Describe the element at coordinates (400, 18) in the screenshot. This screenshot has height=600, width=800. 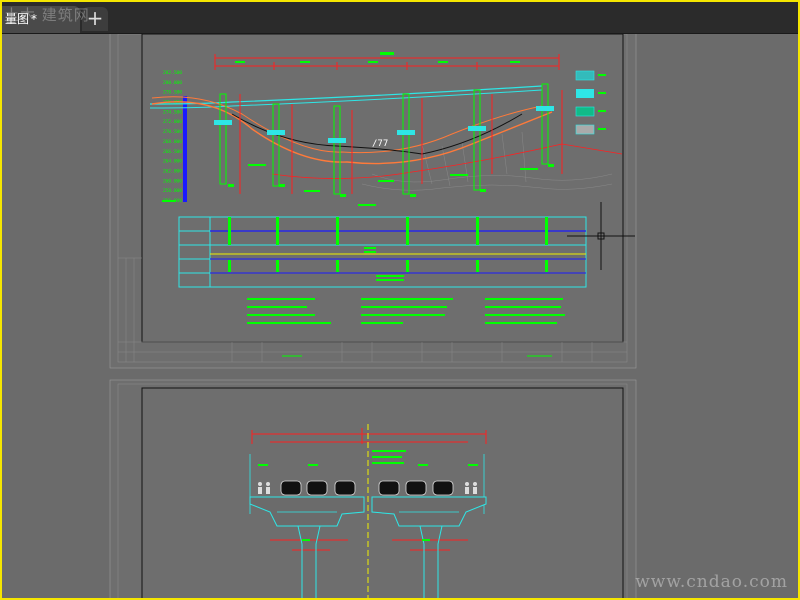
I see `document-tab-bar: 量图 * + 土木 建筑网` at that location.